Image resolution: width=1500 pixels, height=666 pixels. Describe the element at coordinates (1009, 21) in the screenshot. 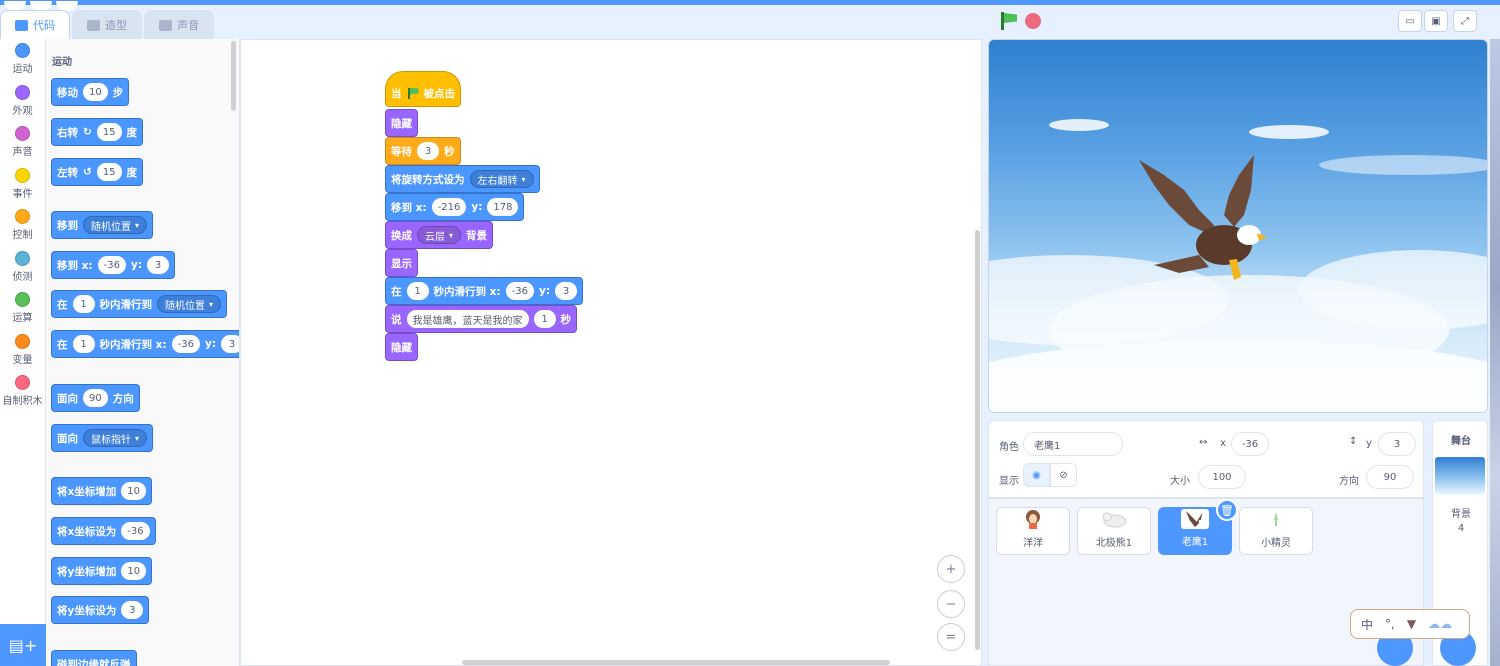

I see `green-flag-button` at that location.